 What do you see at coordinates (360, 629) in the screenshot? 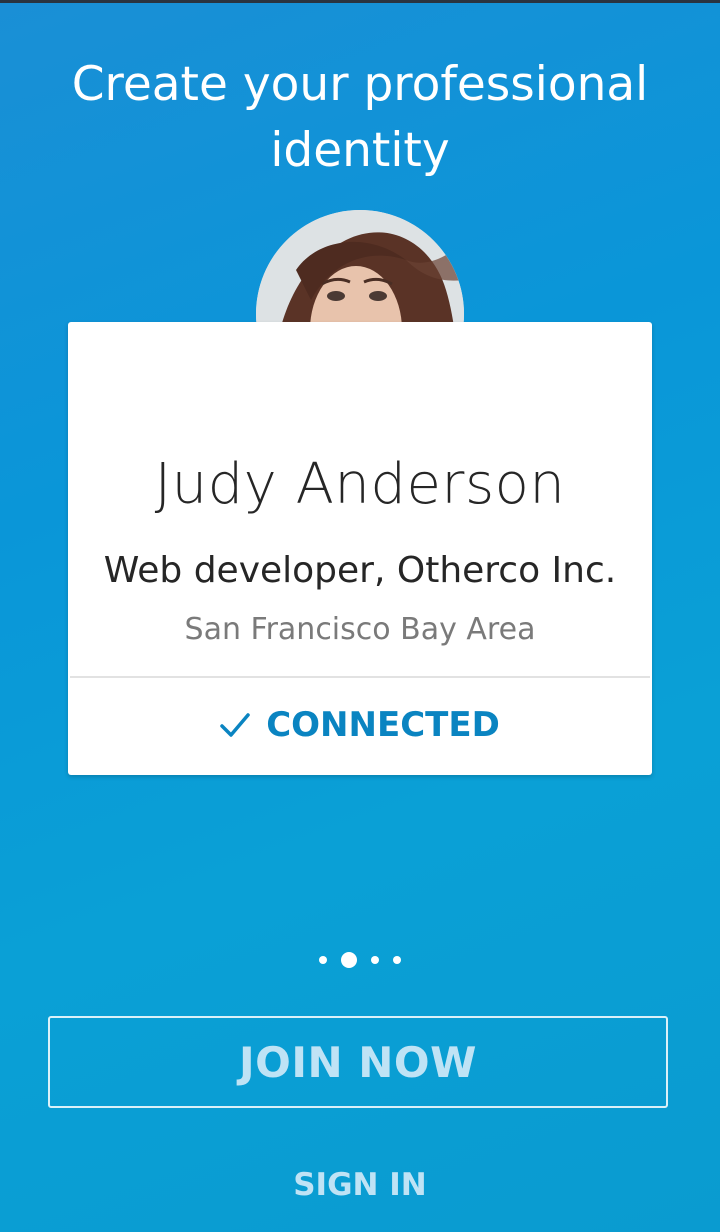
I see `profile-location: San Francisco Bay Area` at bounding box center [360, 629].